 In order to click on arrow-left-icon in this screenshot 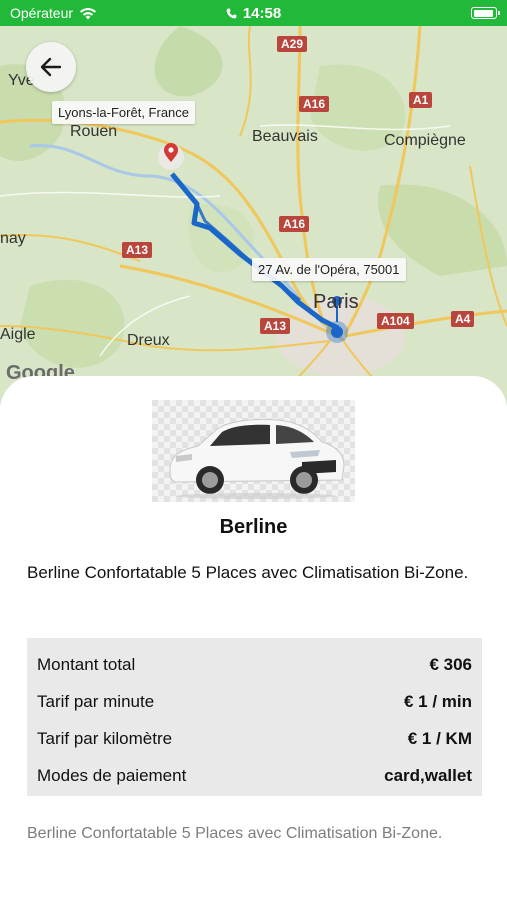, I will do `click(51, 67)`.